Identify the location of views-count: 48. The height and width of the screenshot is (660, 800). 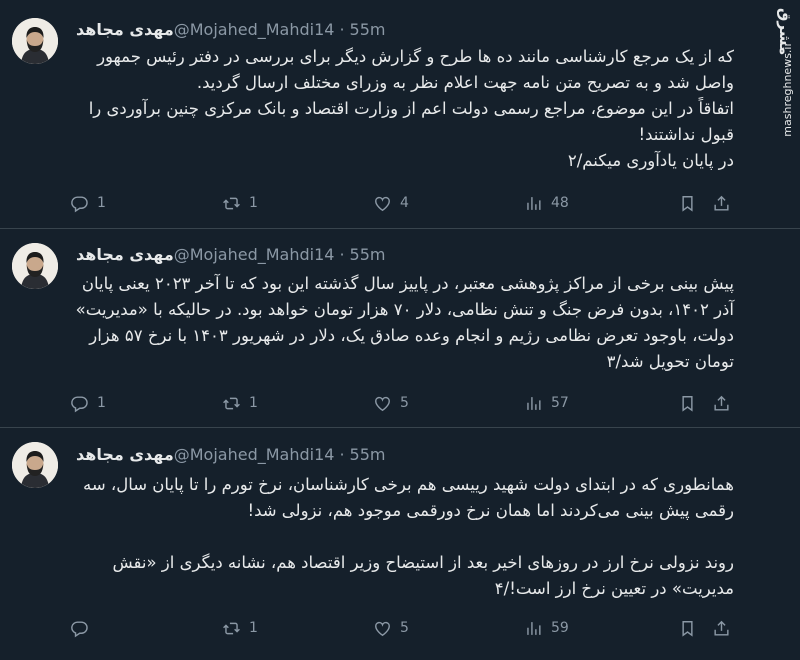
(560, 203).